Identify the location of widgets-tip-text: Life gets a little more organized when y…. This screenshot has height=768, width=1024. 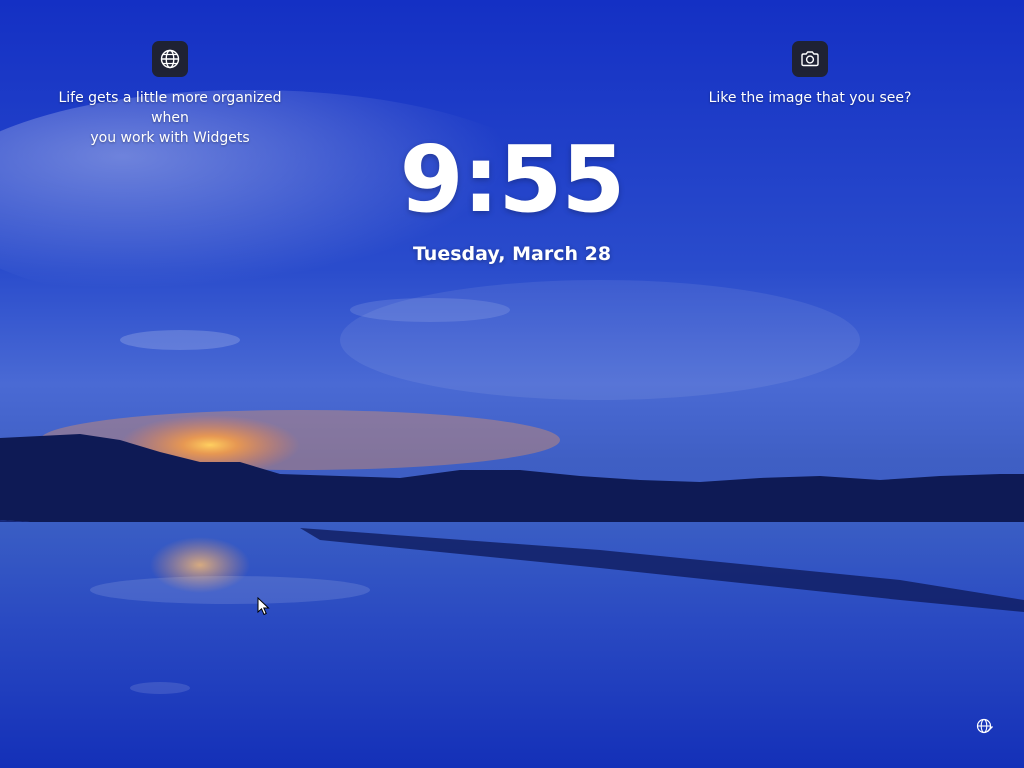
(170, 118).